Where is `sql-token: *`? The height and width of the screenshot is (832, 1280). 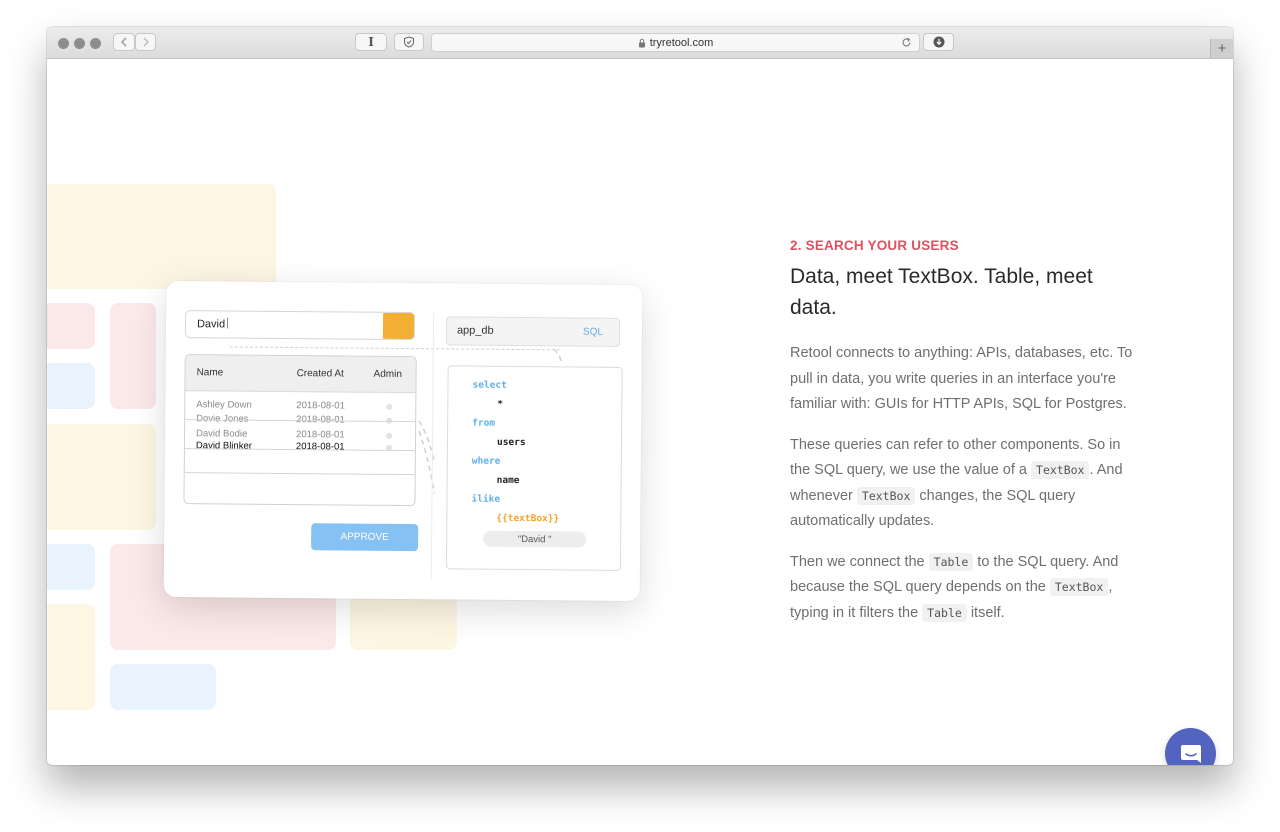
sql-token: * is located at coordinates (500, 404).